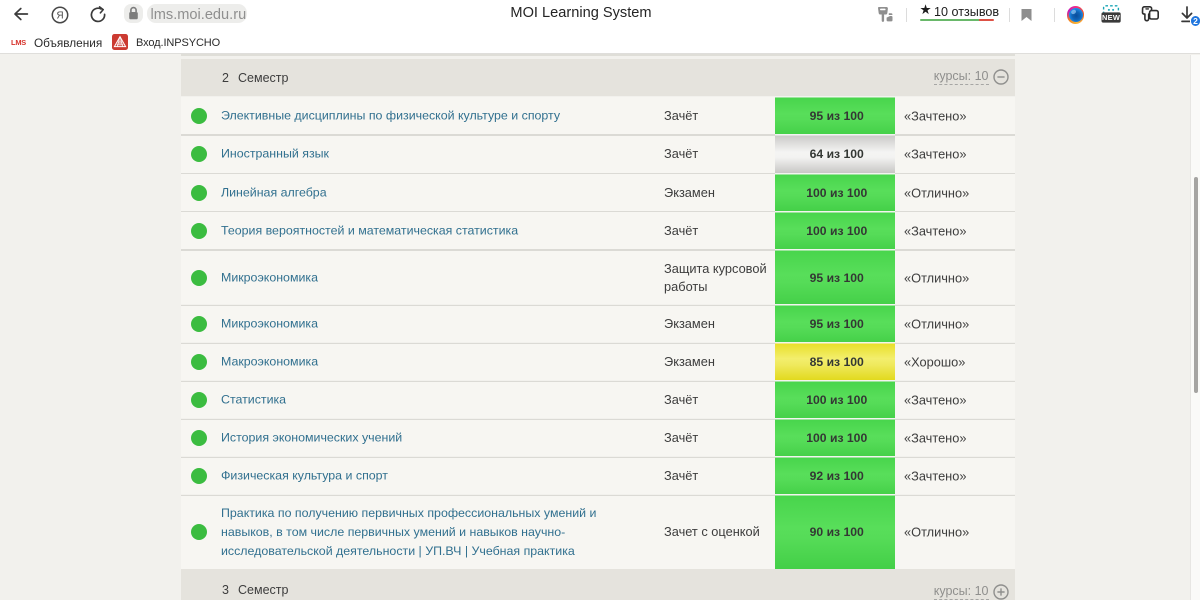 Image resolution: width=1200 pixels, height=600 pixels. I want to click on svg-text: Я, so click(59, 15).